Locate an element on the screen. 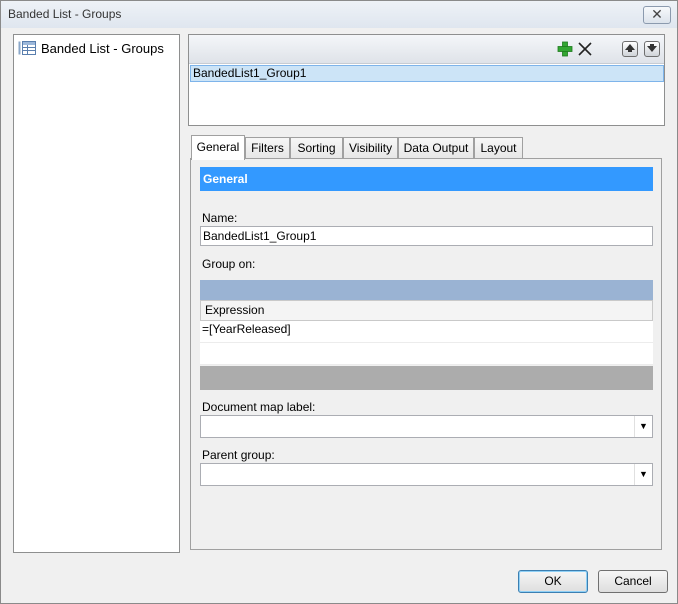 This screenshot has height=604, width=678. expression-row is located at coordinates (426, 354).